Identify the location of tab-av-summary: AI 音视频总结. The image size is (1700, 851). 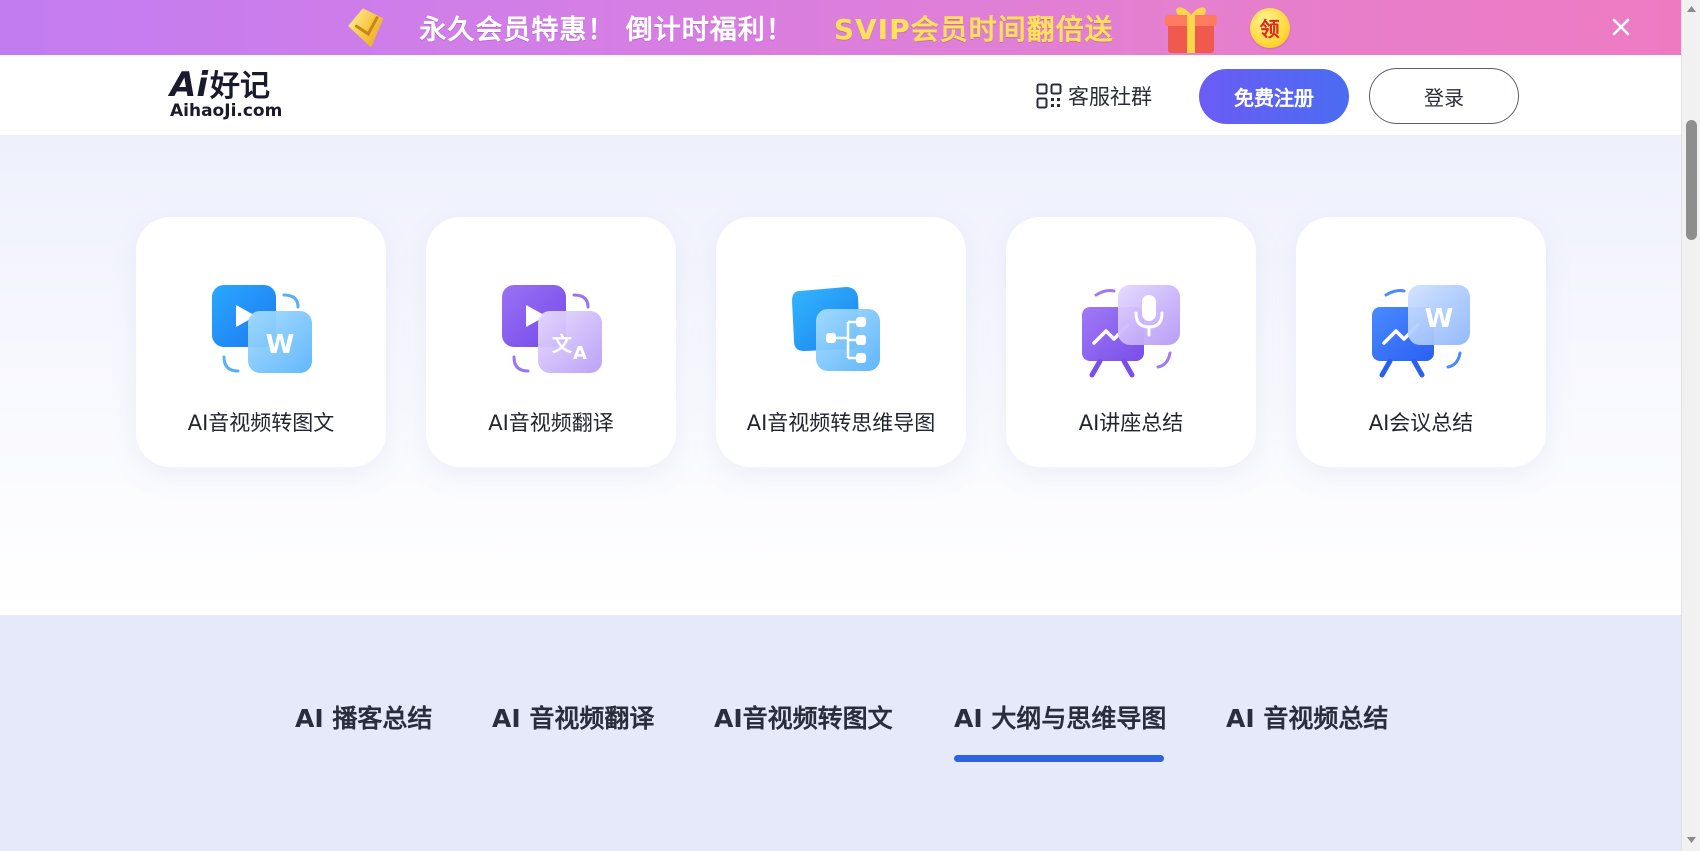
(1307, 717).